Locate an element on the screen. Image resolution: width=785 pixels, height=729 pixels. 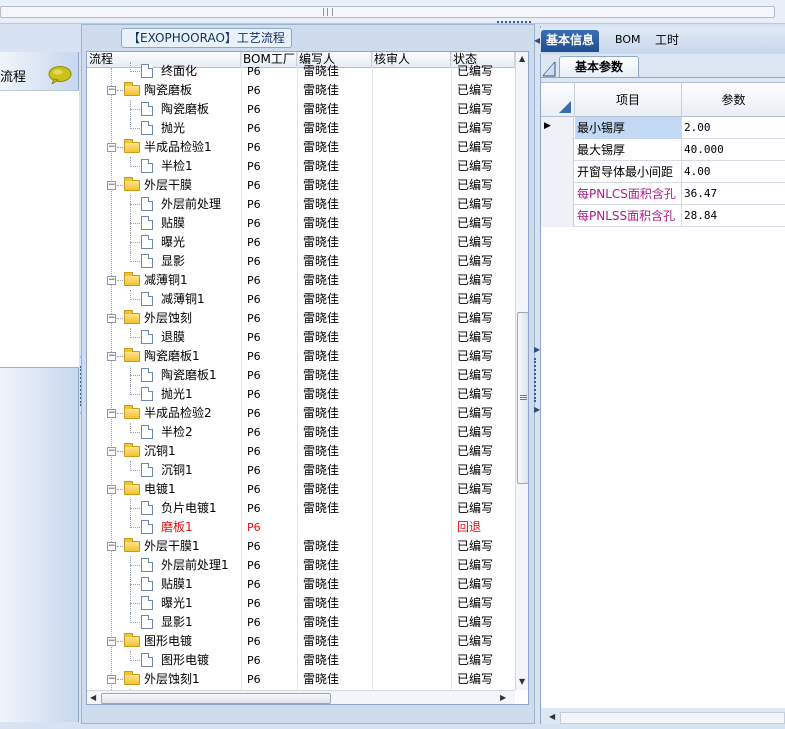
param-value: 36.47 is located at coordinates (733, 194).